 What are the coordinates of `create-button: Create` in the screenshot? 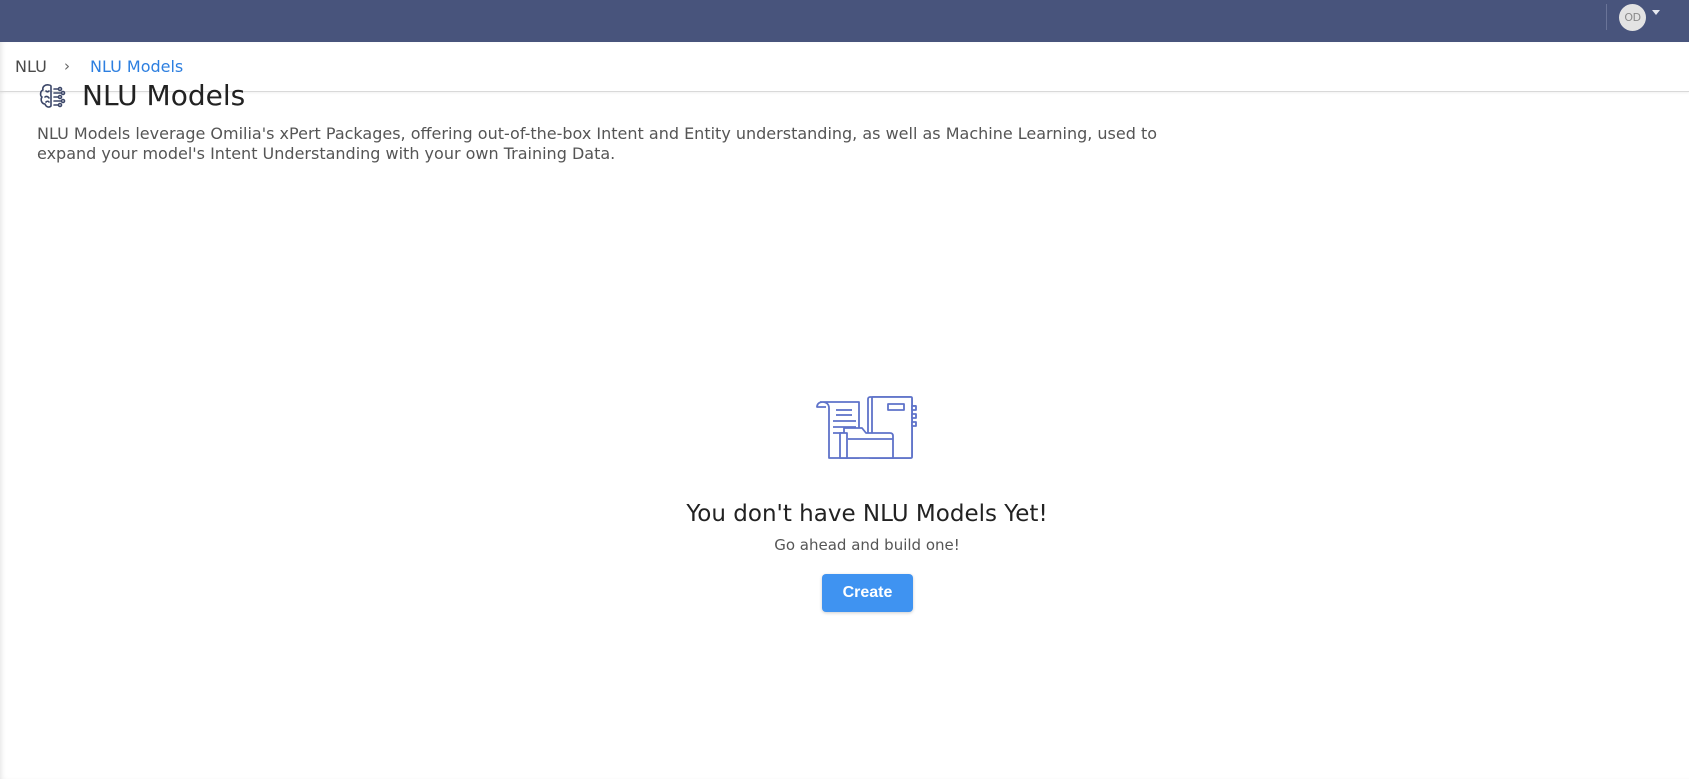 It's located at (867, 593).